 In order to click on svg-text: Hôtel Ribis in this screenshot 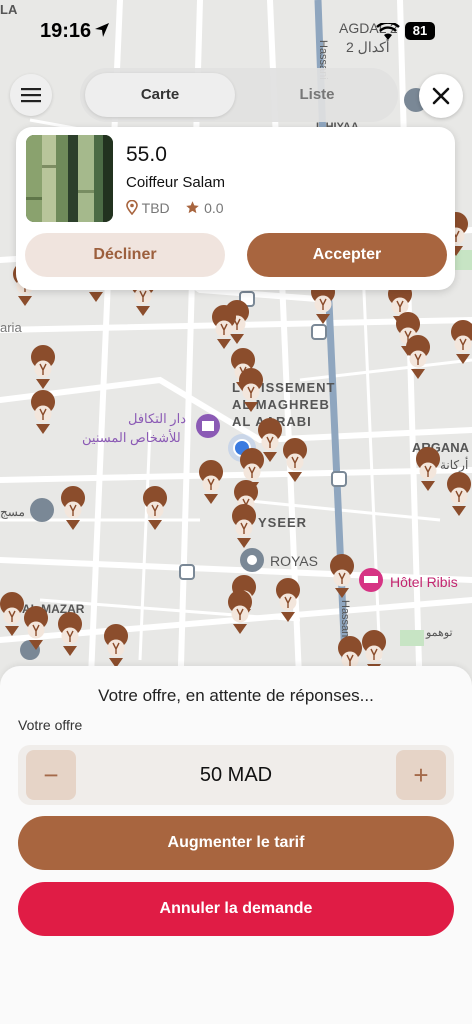, I will do `click(424, 582)`.